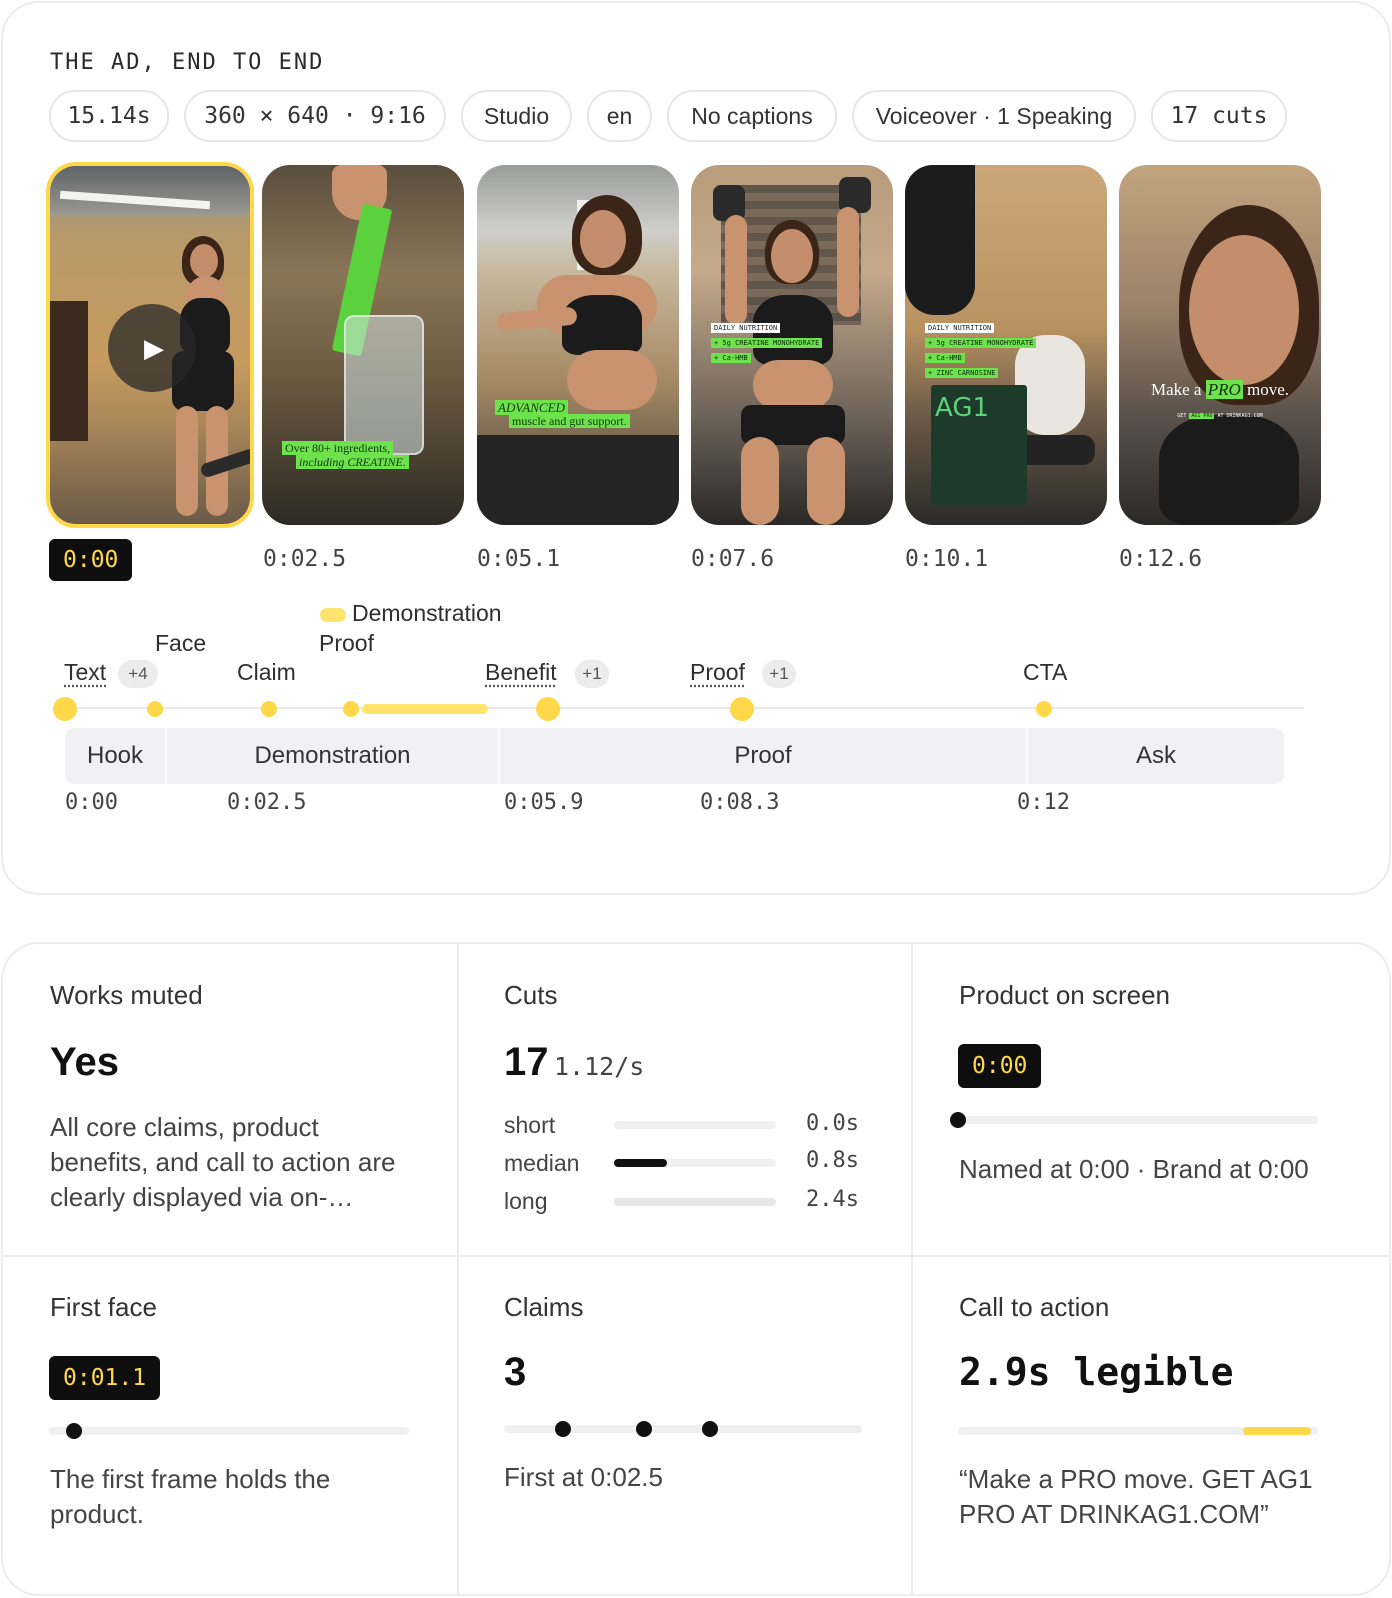 The height and width of the screenshot is (1598, 1392). I want to click on first-face-marker, so click(74, 1431).